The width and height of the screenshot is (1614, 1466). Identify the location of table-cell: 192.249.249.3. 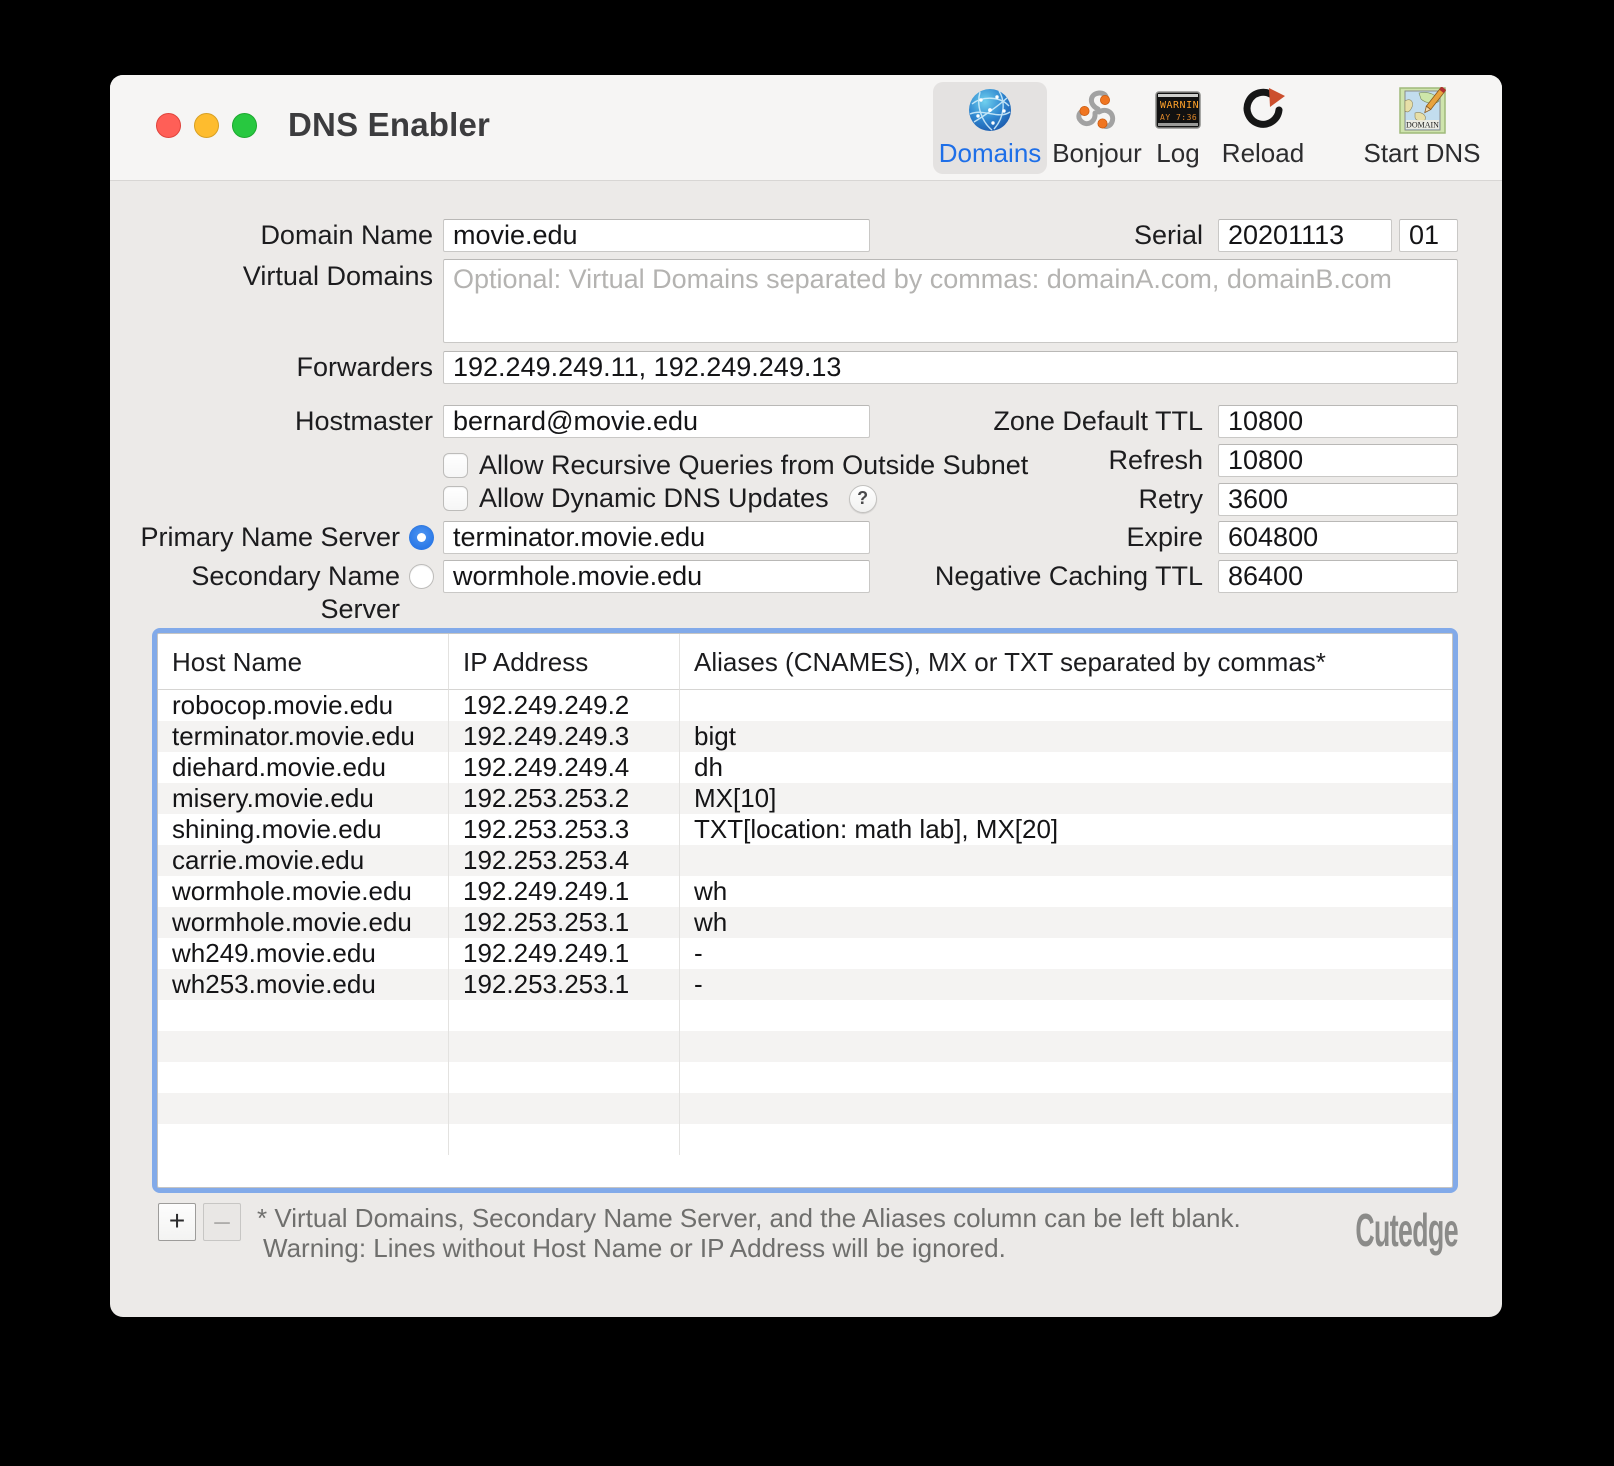
(564, 736).